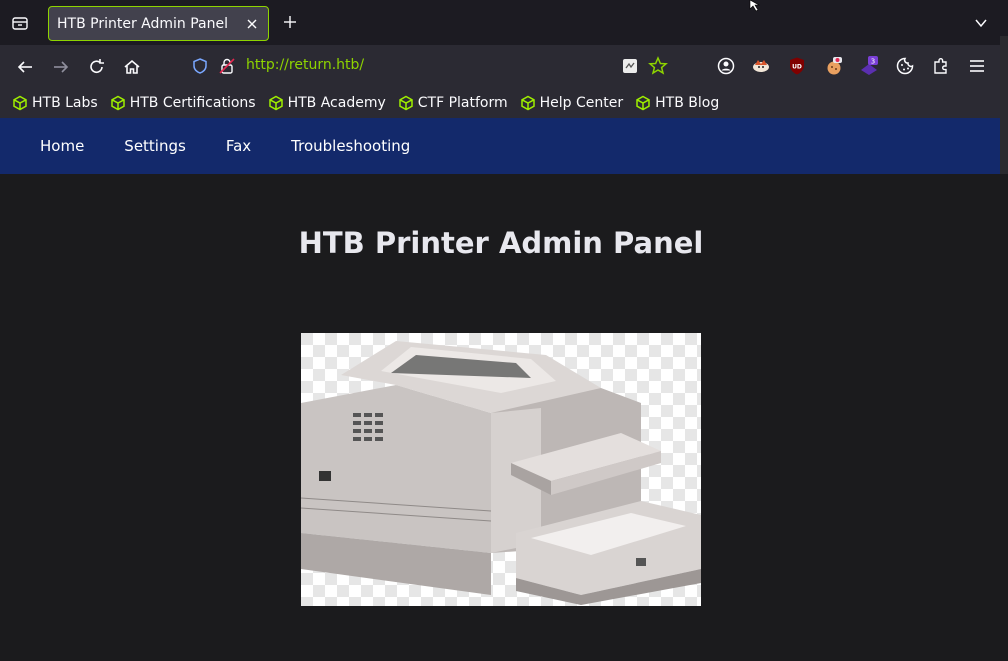 The image size is (1008, 661). I want to click on tab-active: HTB Printer Admin Panel, so click(158, 23).